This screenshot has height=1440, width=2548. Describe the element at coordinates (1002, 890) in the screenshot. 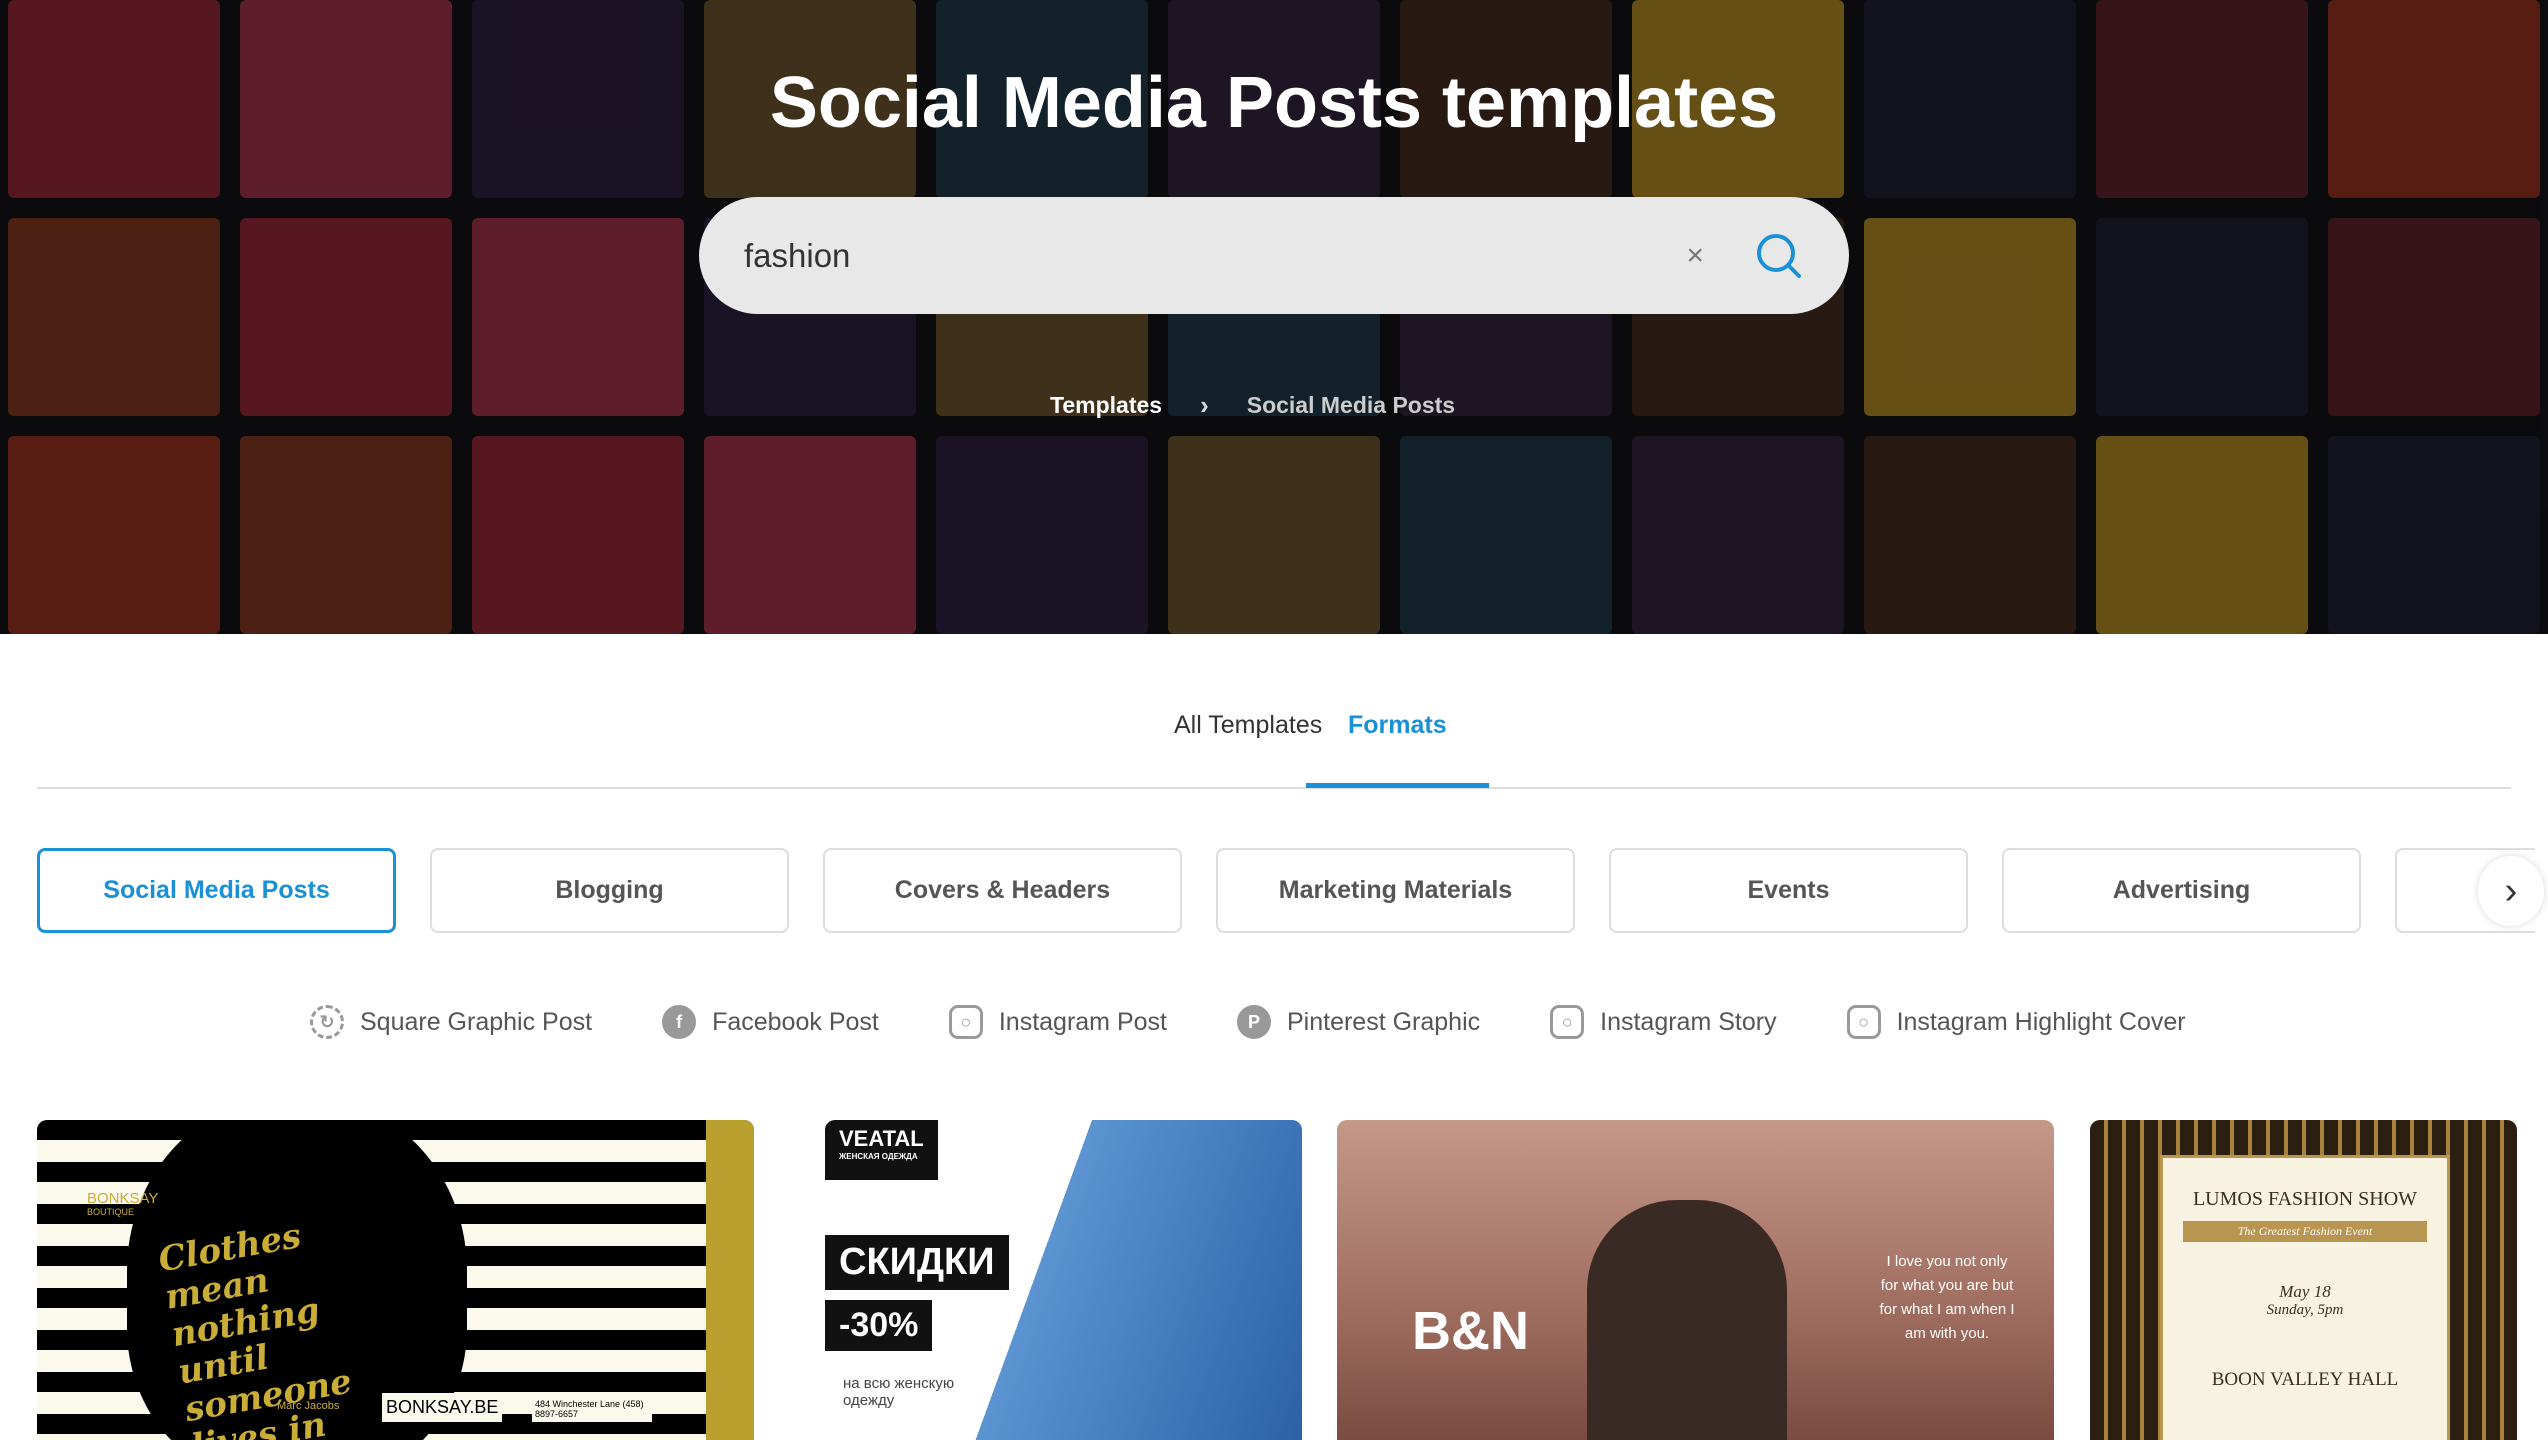

I see `category-covers-headers: Covers & Headers` at that location.